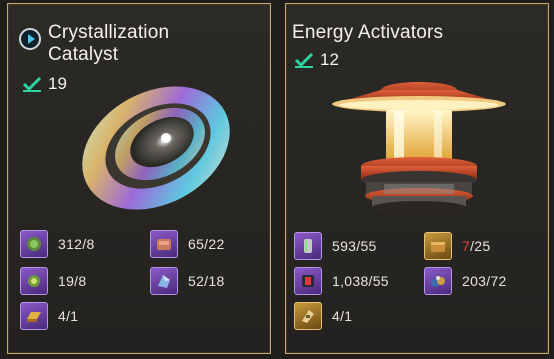 The image size is (554, 359). What do you see at coordinates (72, 281) in the screenshot?
I see `requirement-qty: 19/8` at bounding box center [72, 281].